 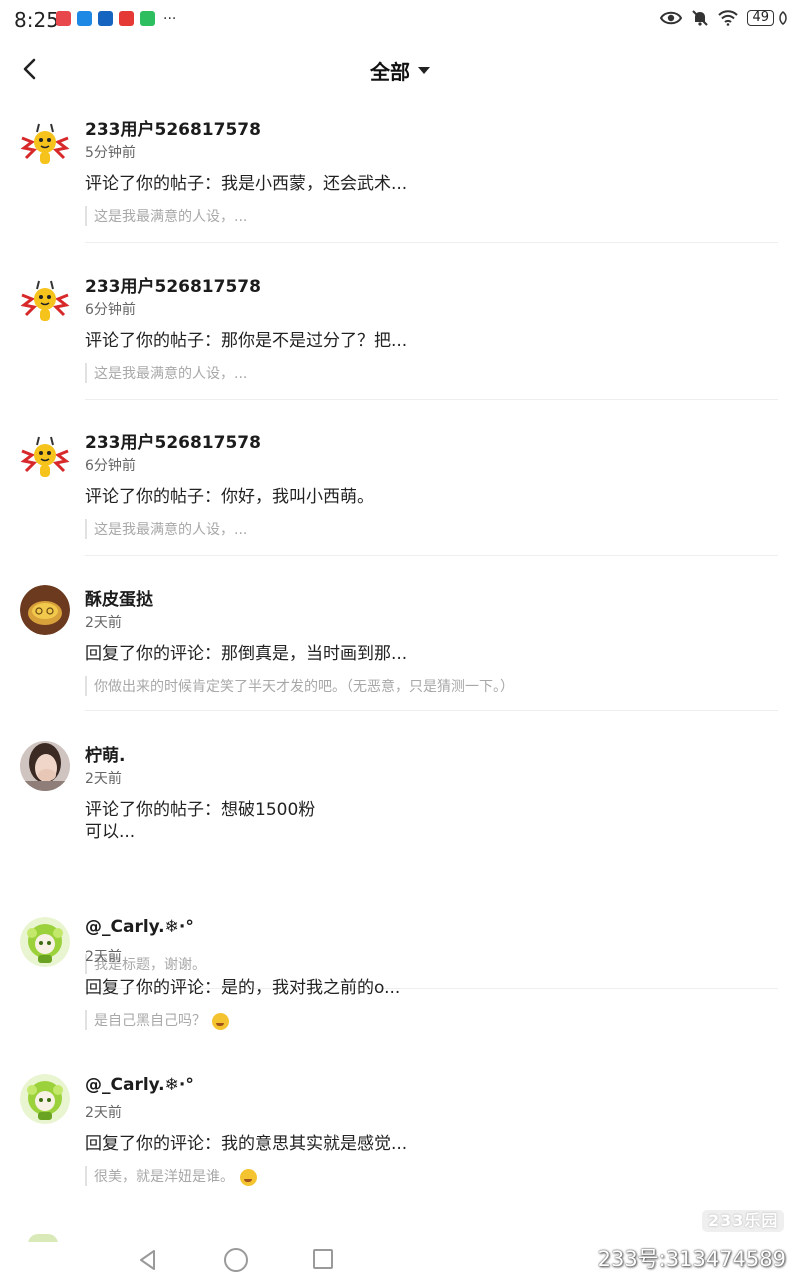 What do you see at coordinates (323, 1259) in the screenshot?
I see `nav-recents-icon` at bounding box center [323, 1259].